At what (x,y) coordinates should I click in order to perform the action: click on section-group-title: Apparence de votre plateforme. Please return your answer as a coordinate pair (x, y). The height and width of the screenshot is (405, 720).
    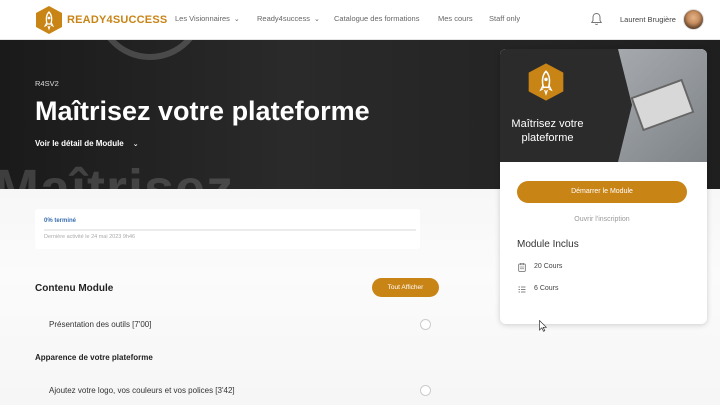
    Looking at the image, I should click on (94, 357).